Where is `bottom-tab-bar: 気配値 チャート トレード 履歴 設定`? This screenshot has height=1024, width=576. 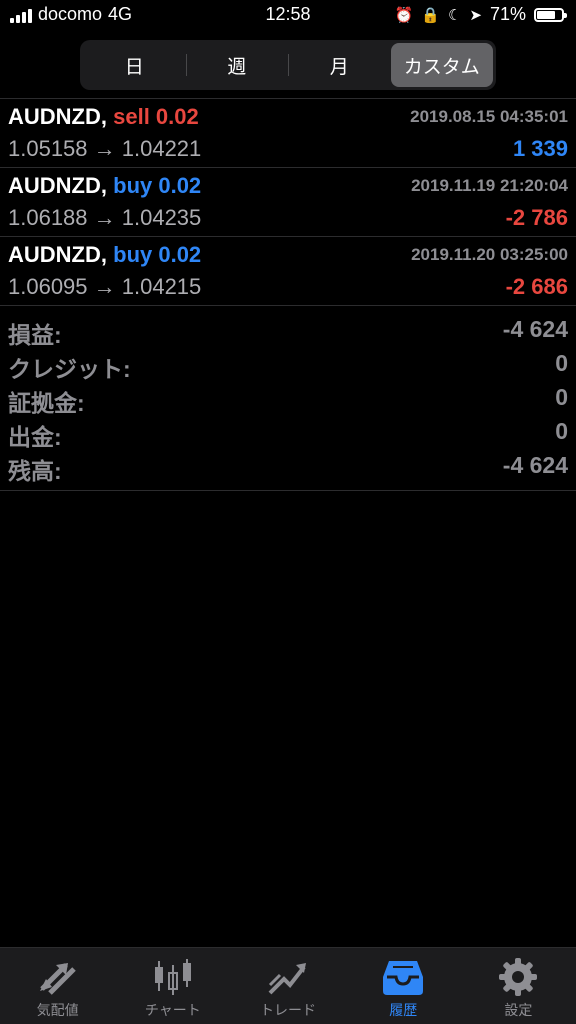
bottom-tab-bar: 気配値 チャート トレード 履歴 設定 is located at coordinates (288, 985).